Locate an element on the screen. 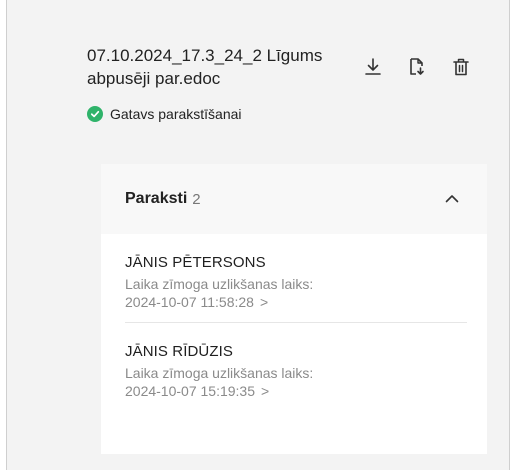  signatures-title: Paraksti is located at coordinates (156, 198).